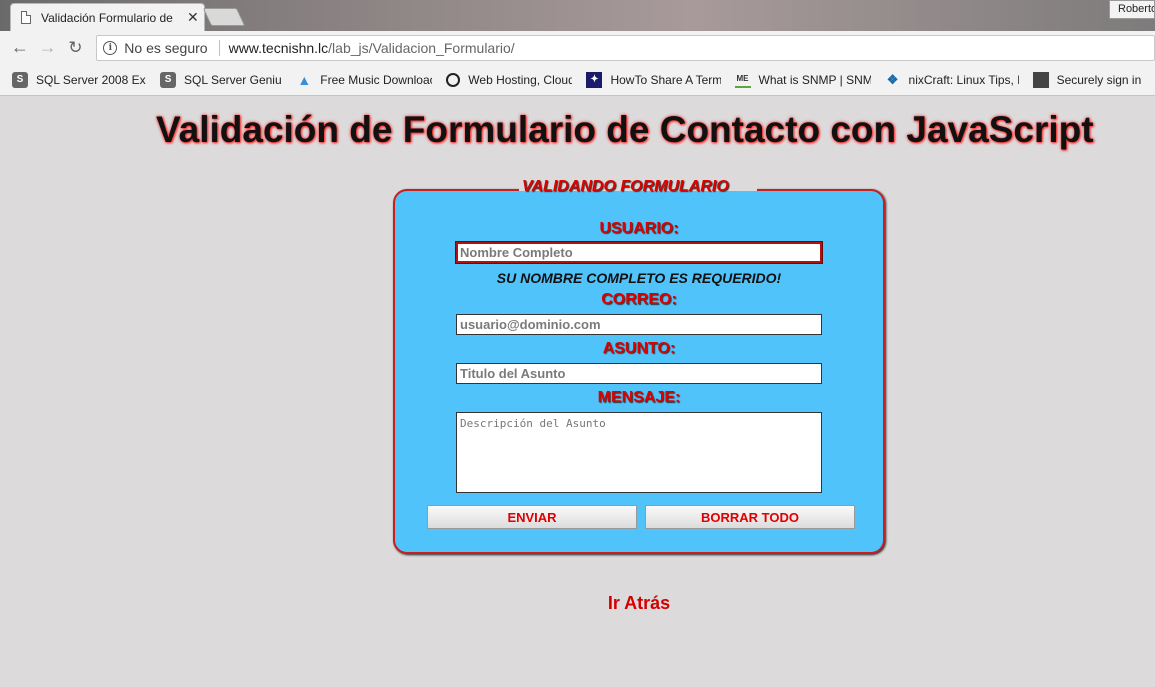 The image size is (1155, 687). What do you see at coordinates (20, 79) in the screenshot?
I see `sql-server-icon: S` at bounding box center [20, 79].